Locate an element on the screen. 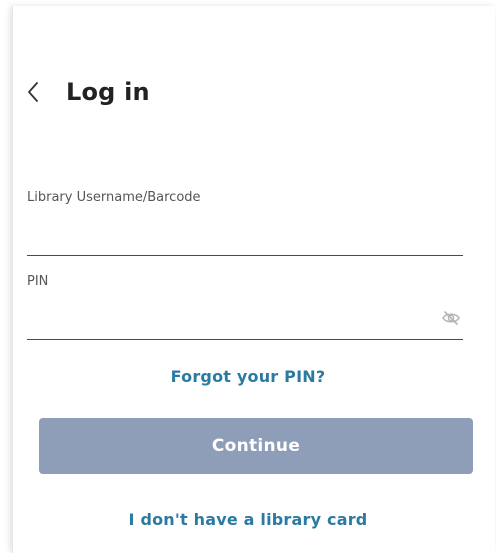  login-header: Log in is located at coordinates (88, 92).